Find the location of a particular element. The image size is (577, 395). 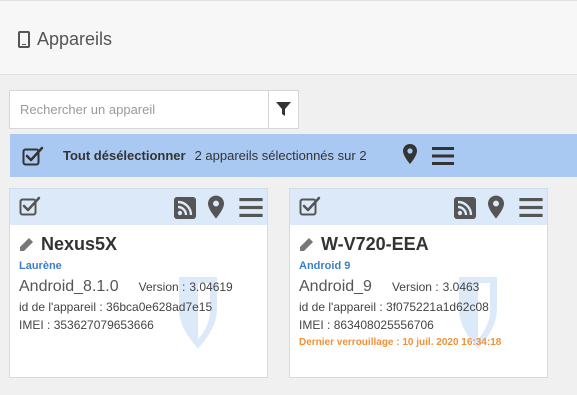

device-name: W-V720-EEA is located at coordinates (375, 243).